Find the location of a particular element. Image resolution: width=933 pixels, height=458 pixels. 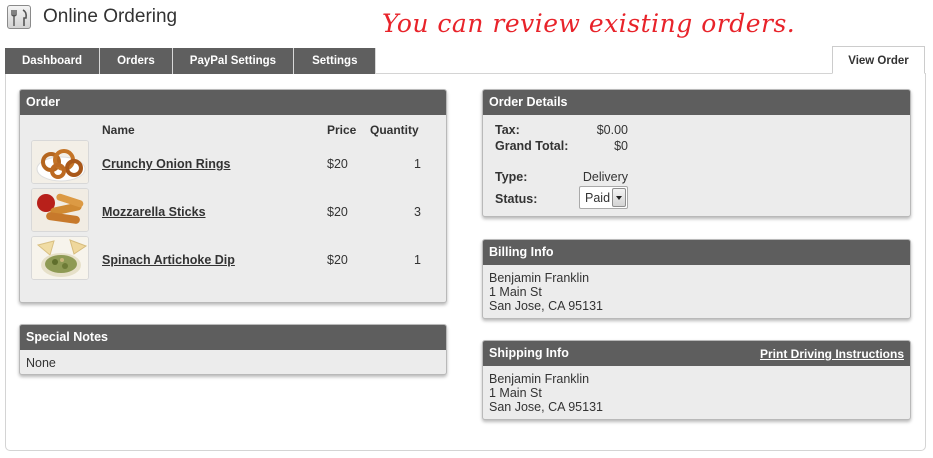

status-label: Status: is located at coordinates (516, 199).